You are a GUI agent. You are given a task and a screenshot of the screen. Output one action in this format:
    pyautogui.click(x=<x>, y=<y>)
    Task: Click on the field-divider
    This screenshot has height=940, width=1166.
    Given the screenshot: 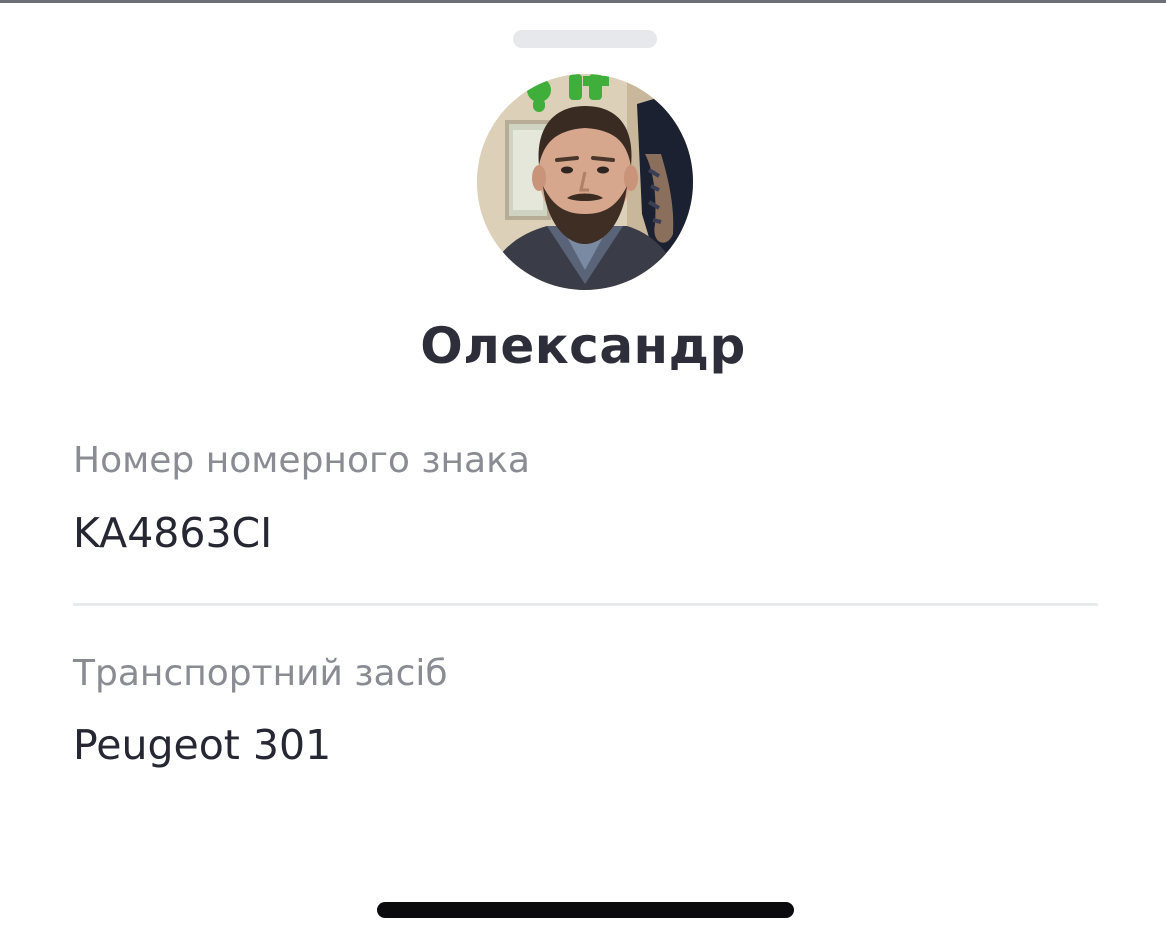 What is the action you would take?
    pyautogui.click(x=585, y=604)
    